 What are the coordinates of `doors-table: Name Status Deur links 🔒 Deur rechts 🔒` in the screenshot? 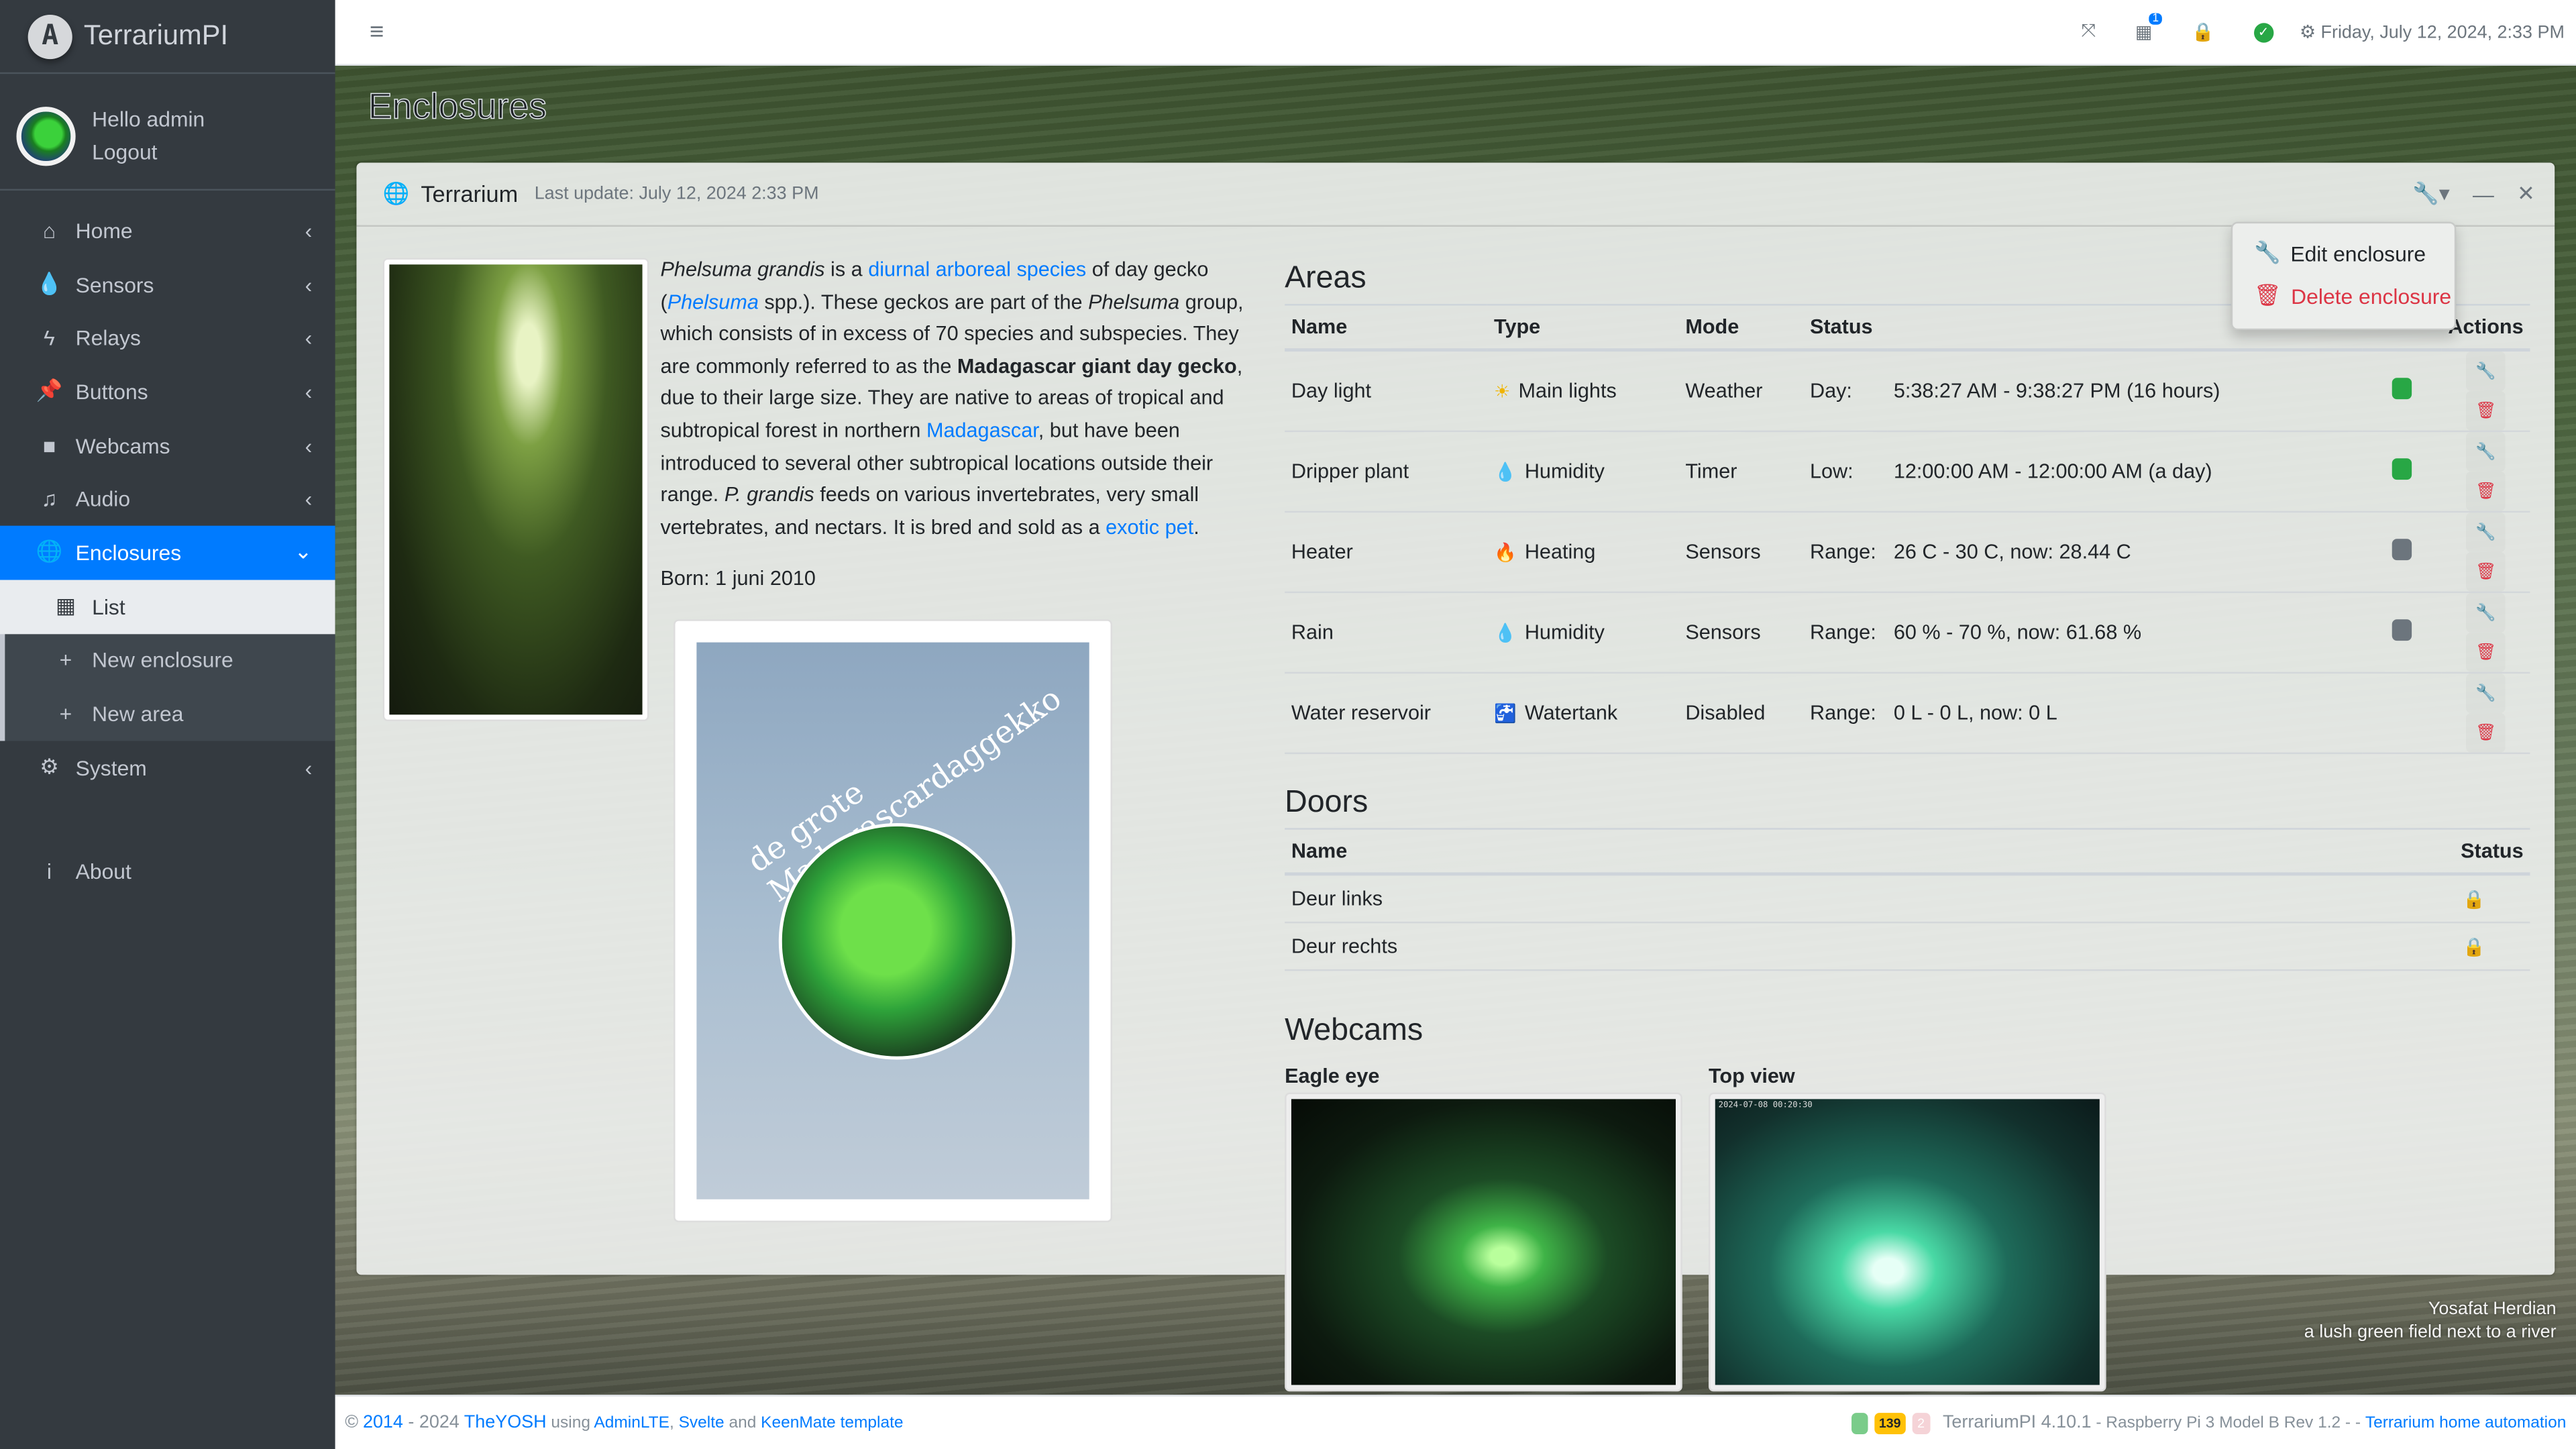 It's located at (1907, 899).